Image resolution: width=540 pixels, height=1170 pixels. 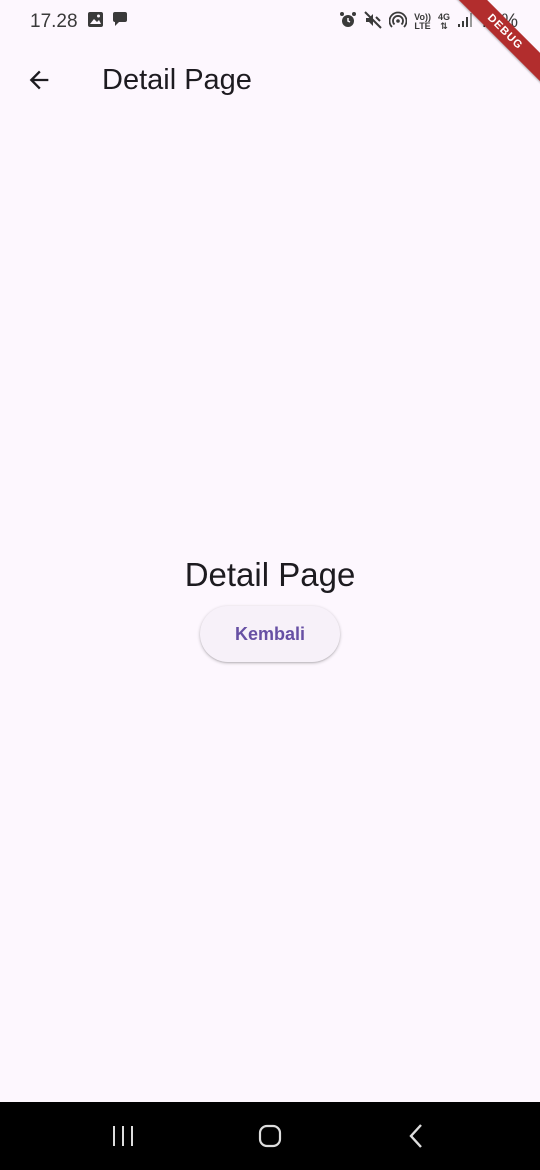 I want to click on recent-apps-icon, so click(x=123, y=1136).